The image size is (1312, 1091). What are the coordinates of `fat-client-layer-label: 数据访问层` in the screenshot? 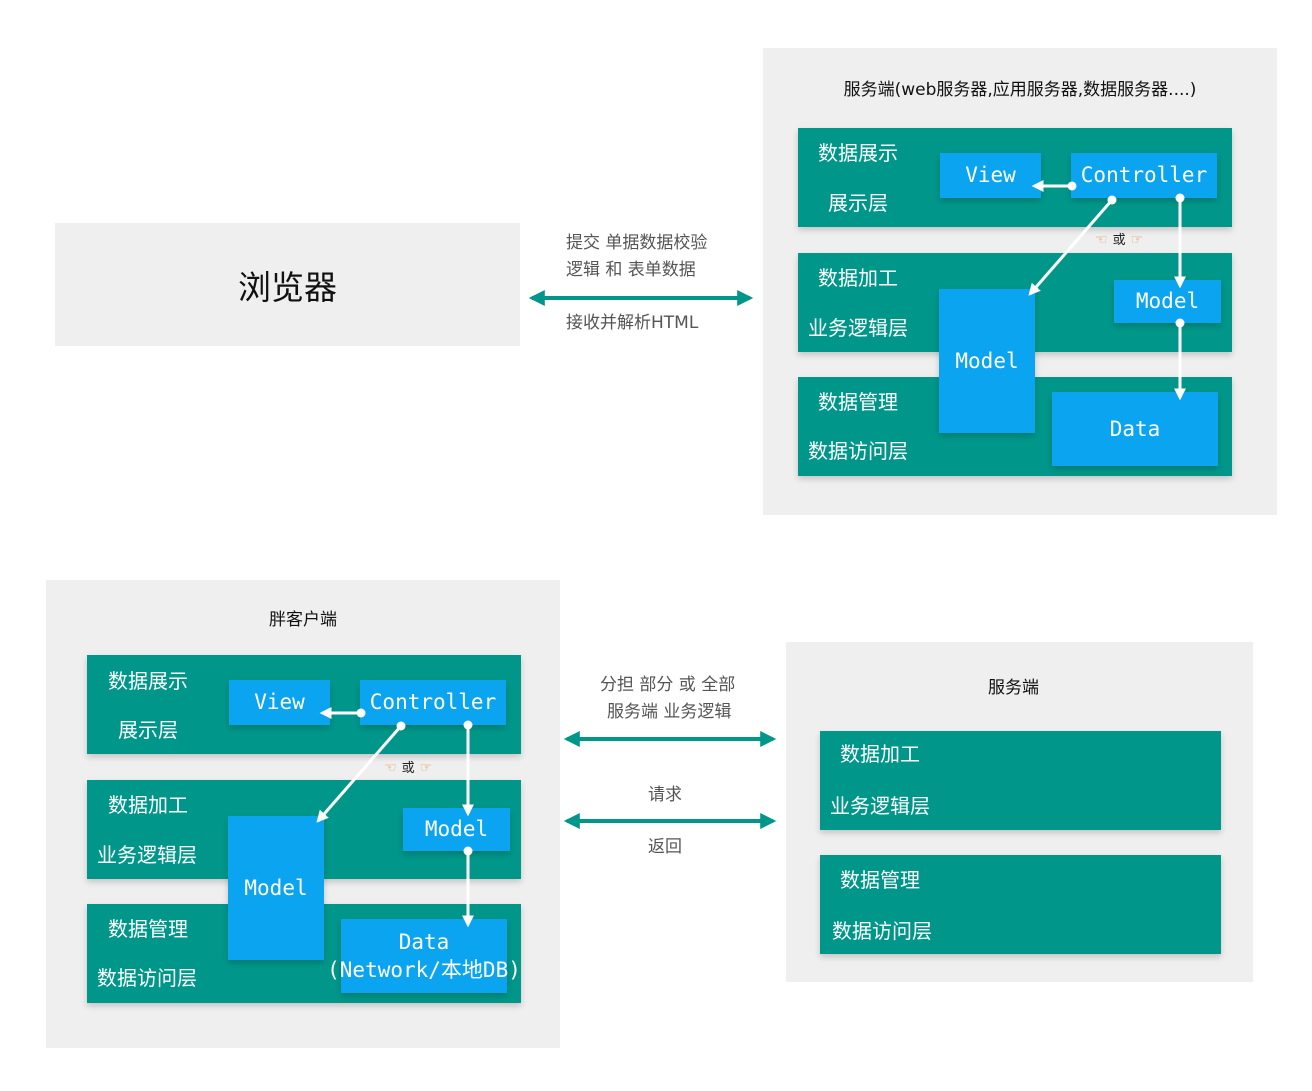 It's located at (147, 978).